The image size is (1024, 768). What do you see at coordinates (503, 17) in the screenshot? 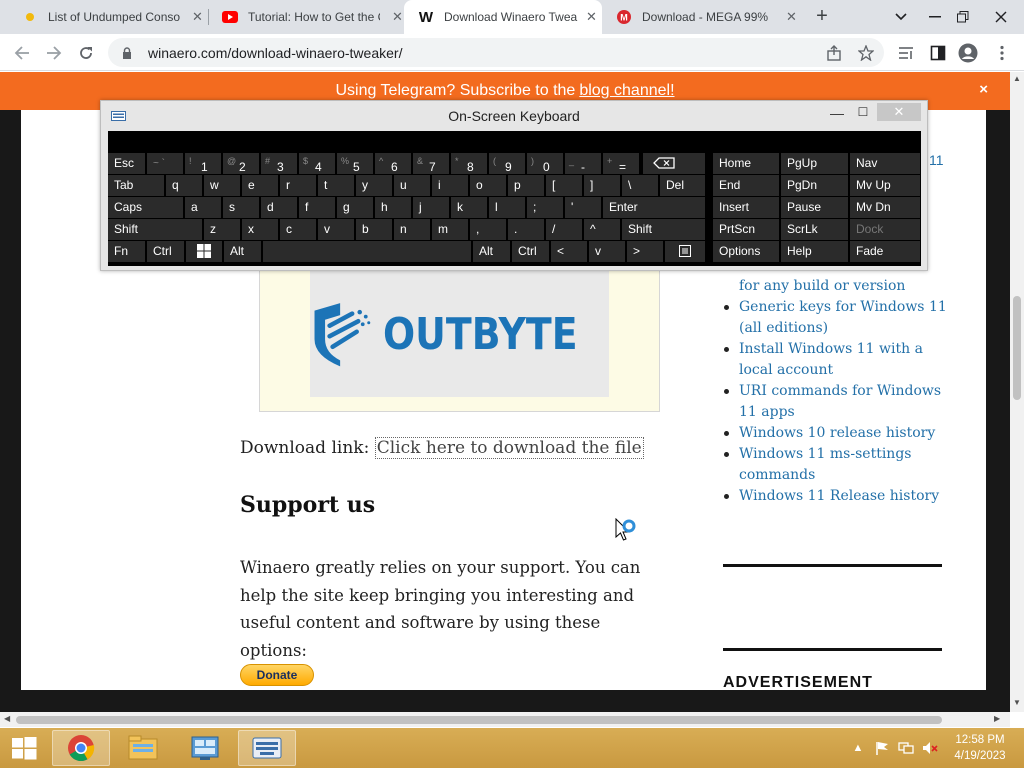
I see `tab-winaero-download: W Download Winaero Twea ✕` at bounding box center [503, 17].